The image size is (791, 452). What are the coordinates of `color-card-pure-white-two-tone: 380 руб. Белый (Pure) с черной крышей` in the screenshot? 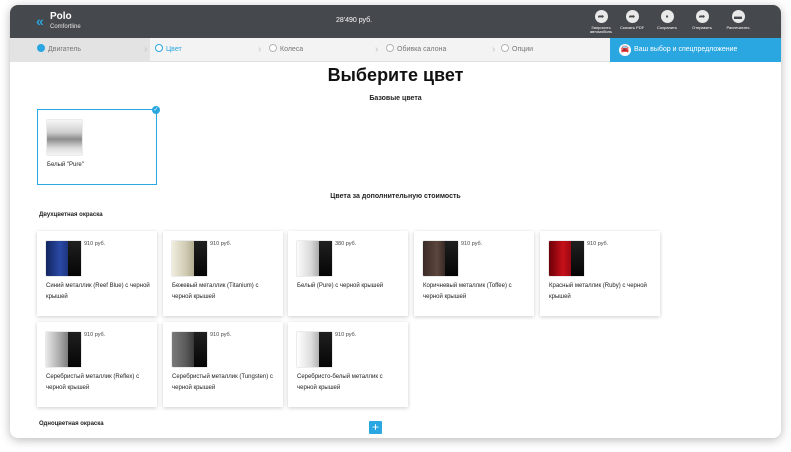 It's located at (348, 273).